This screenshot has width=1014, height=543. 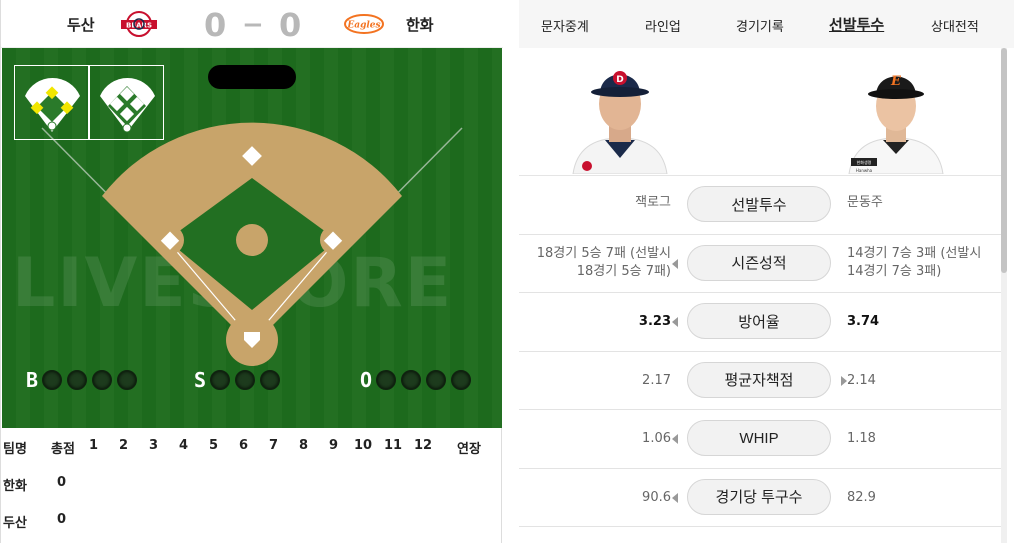 What do you see at coordinates (653, 202) in the screenshot?
I see `away-pitcher-name: 잭로그` at bounding box center [653, 202].